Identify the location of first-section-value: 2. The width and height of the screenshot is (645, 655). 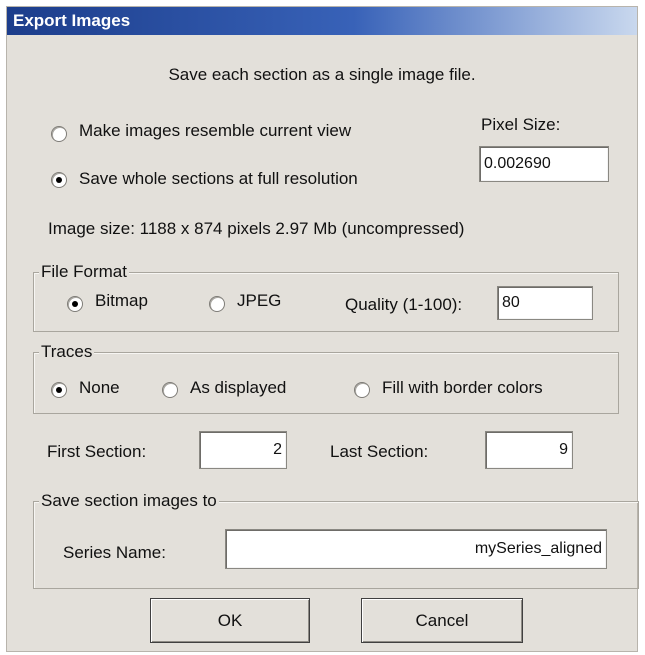
(277, 449).